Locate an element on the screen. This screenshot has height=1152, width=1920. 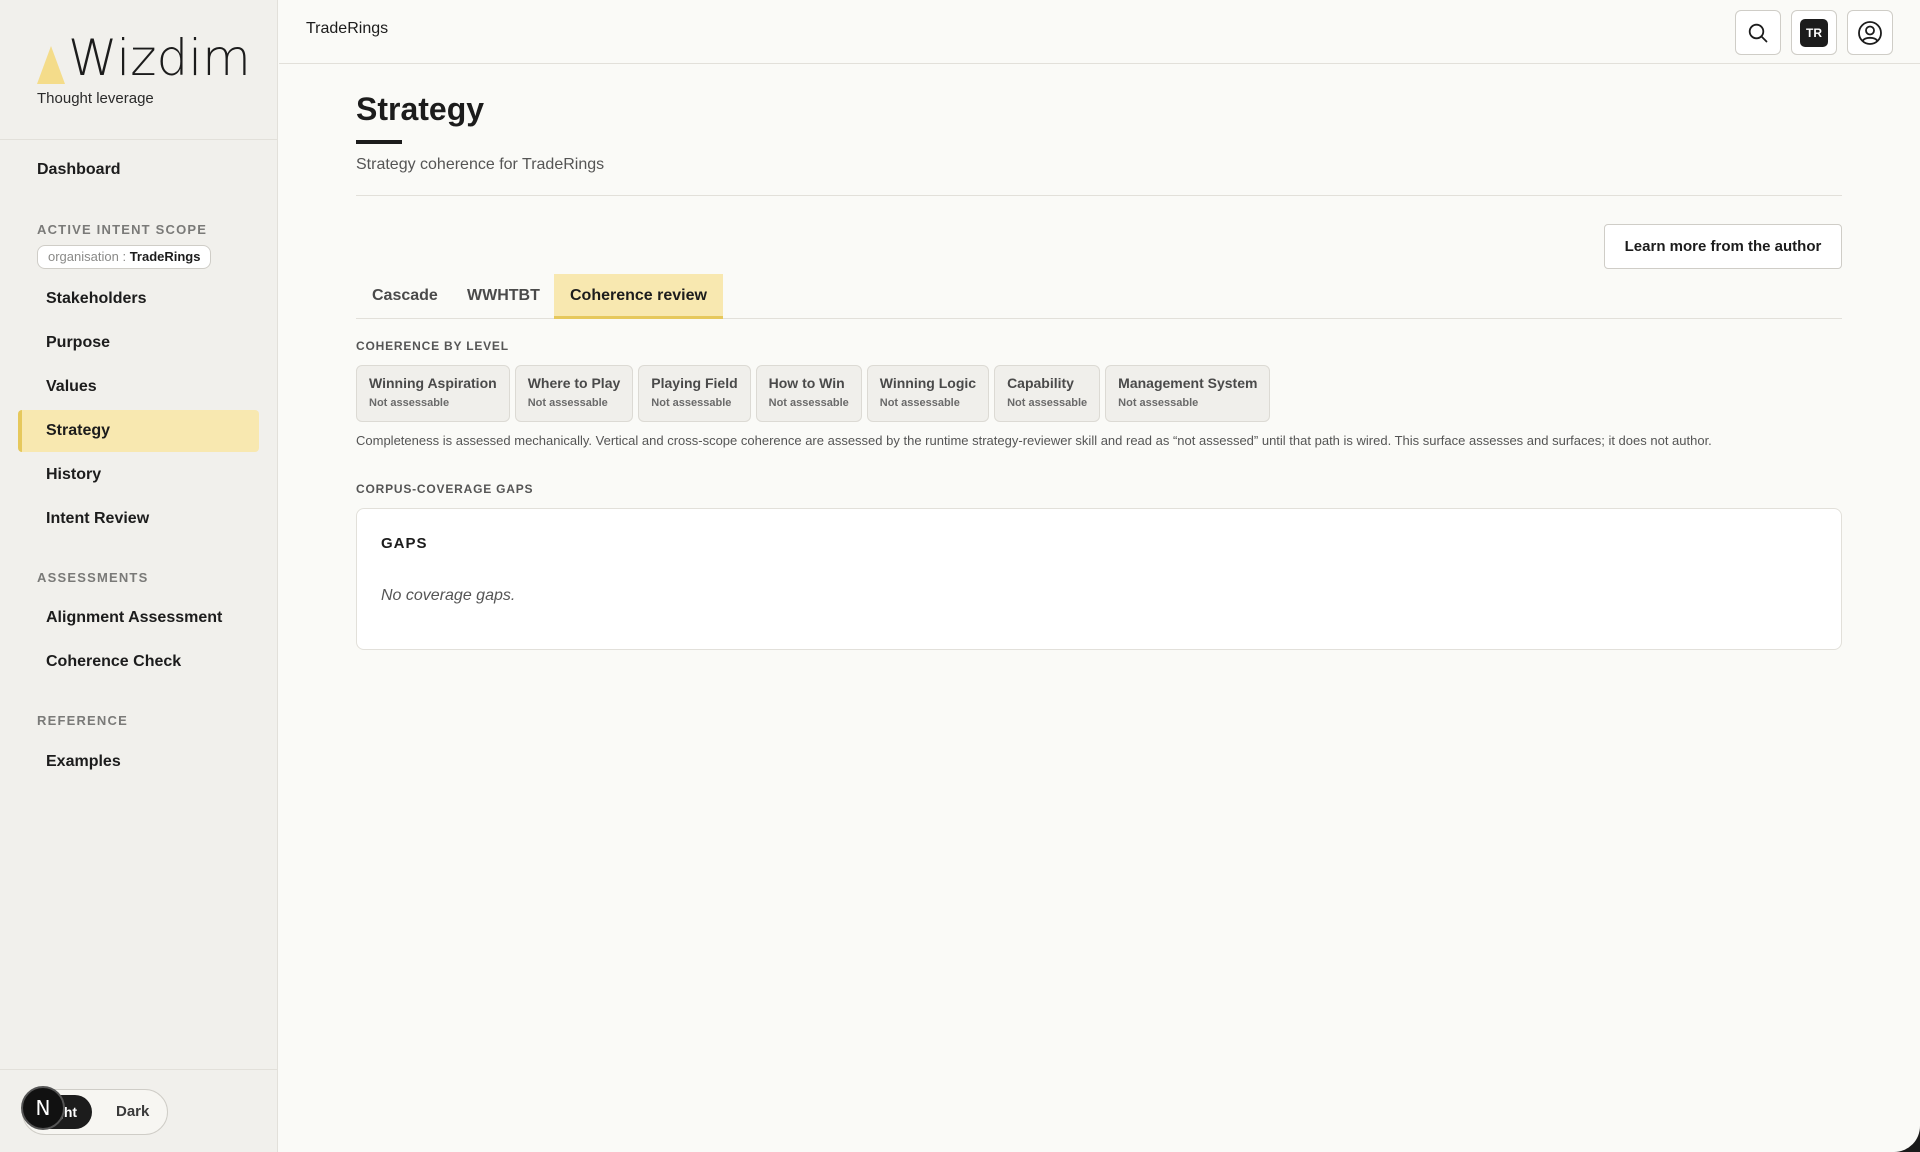
account-icon is located at coordinates (1870, 32).